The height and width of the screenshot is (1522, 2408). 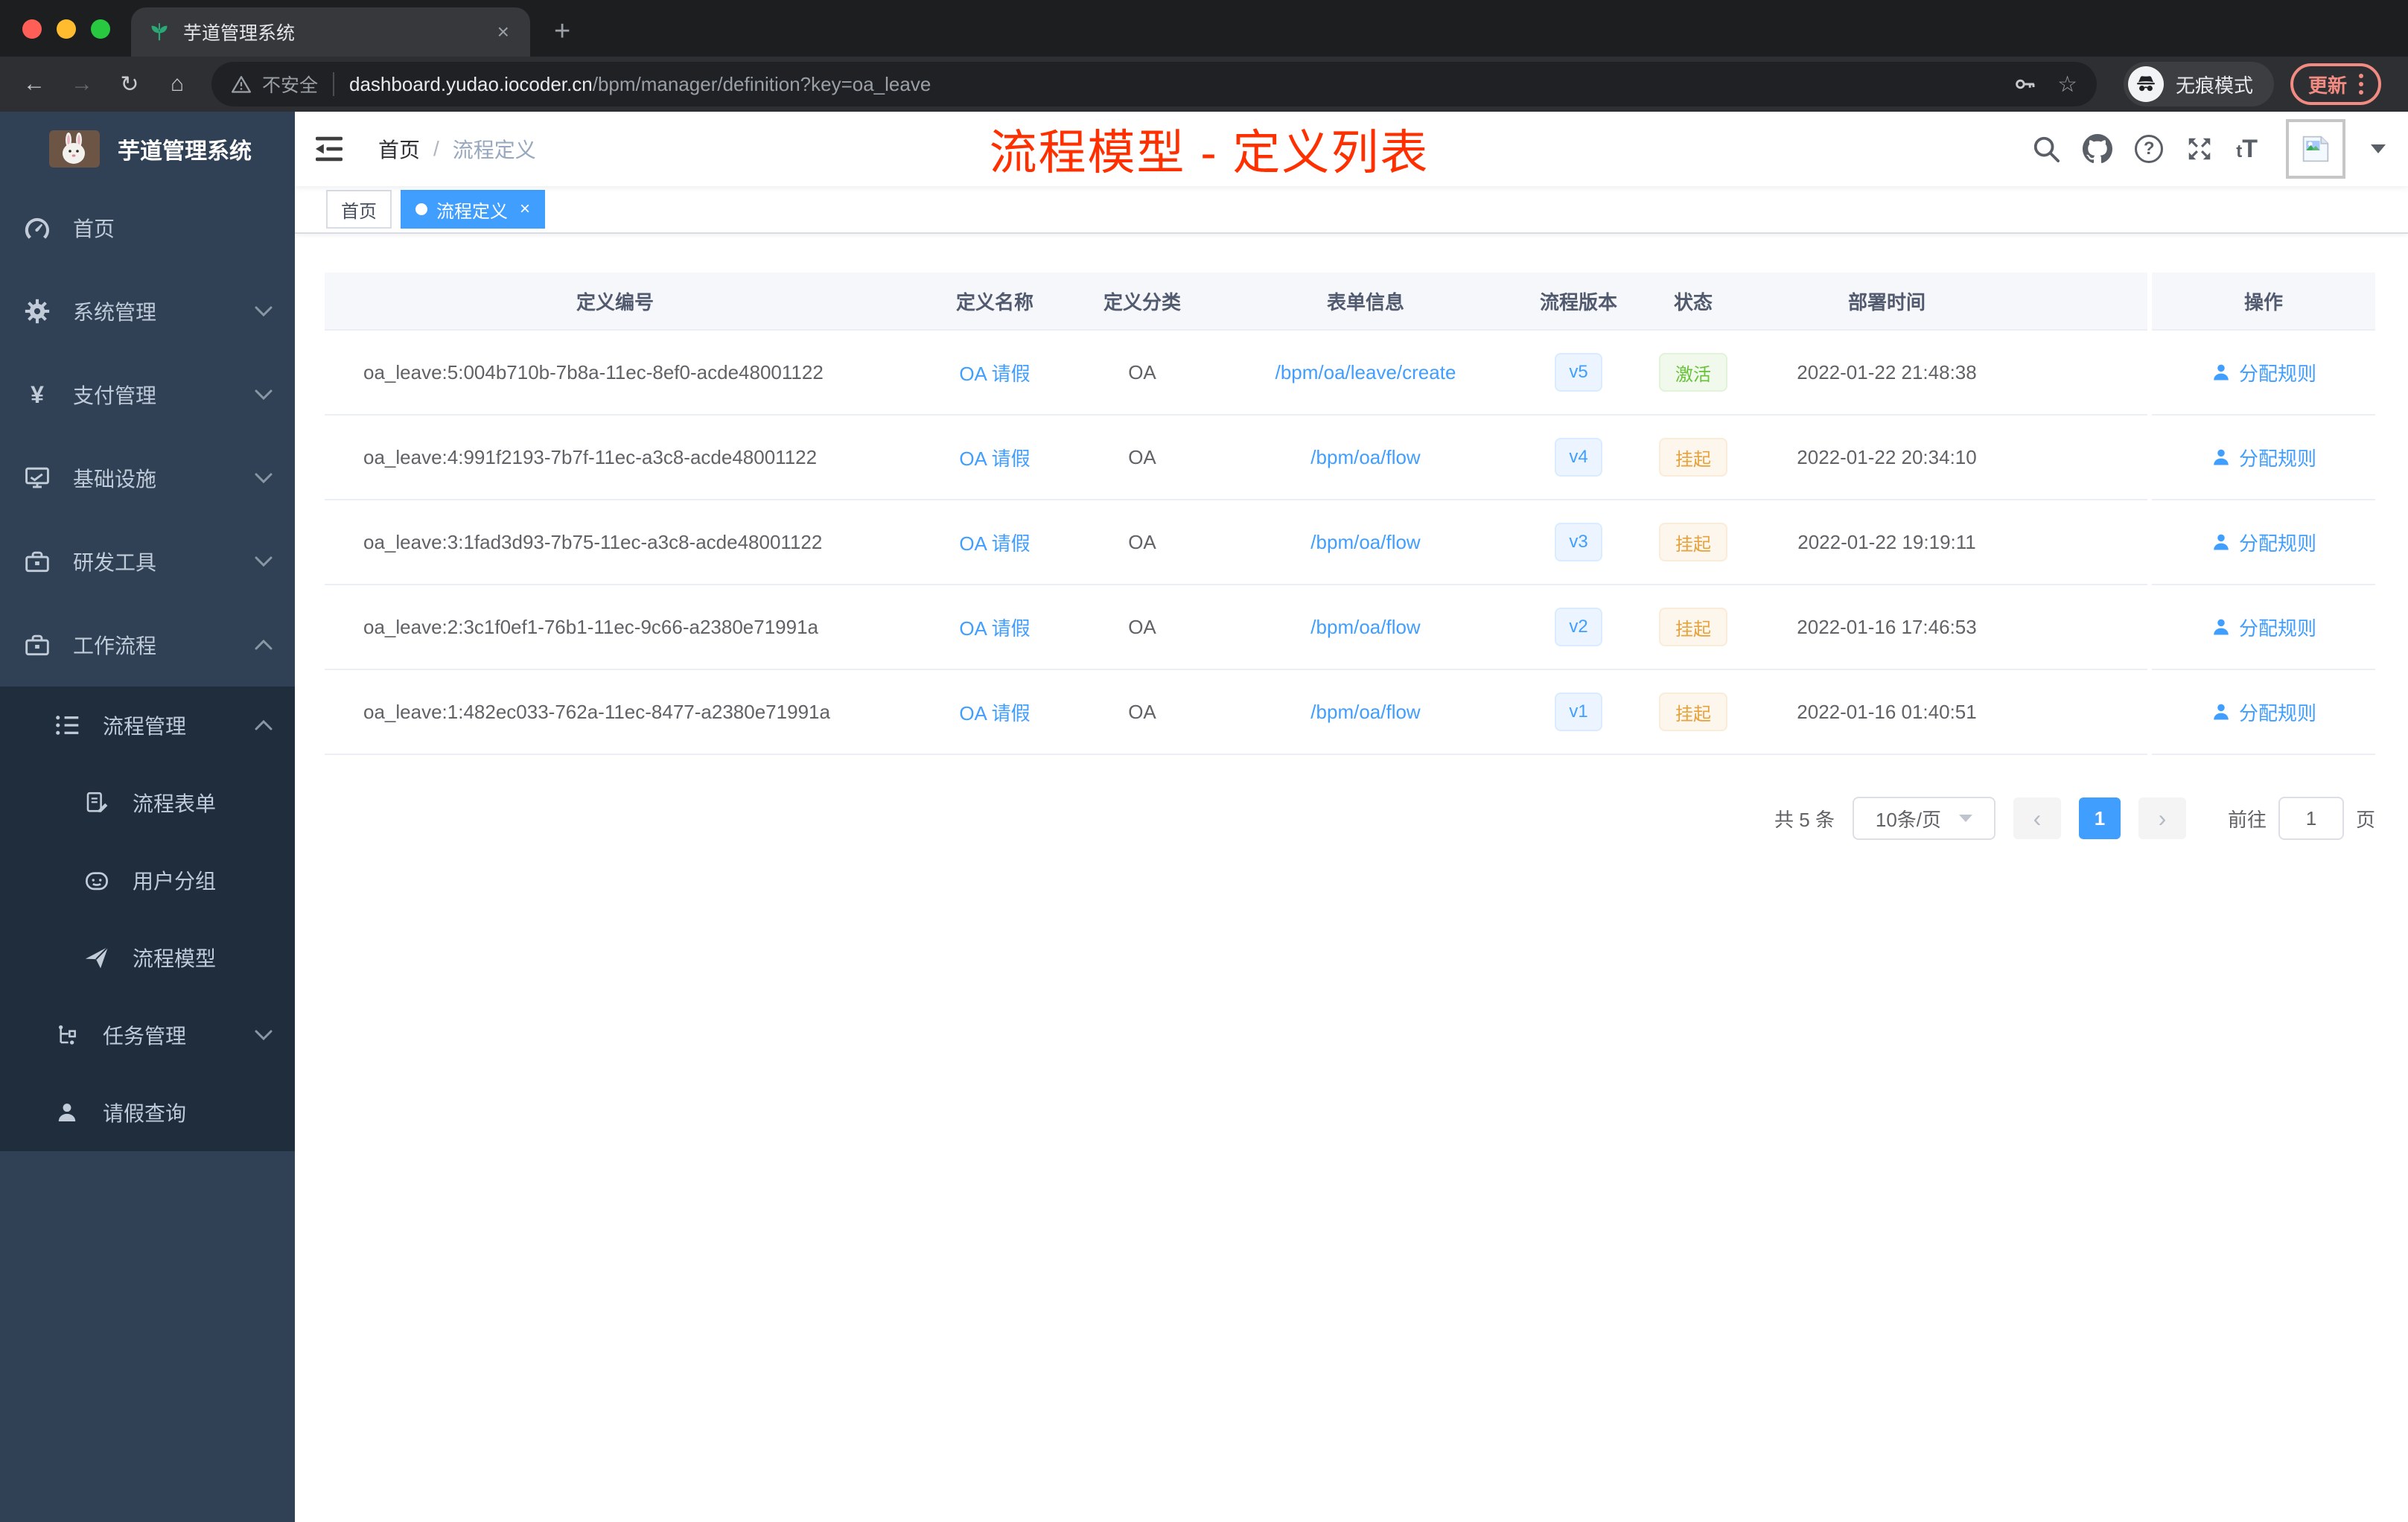 What do you see at coordinates (1886, 302) in the screenshot?
I see `column-header: 部署时间` at bounding box center [1886, 302].